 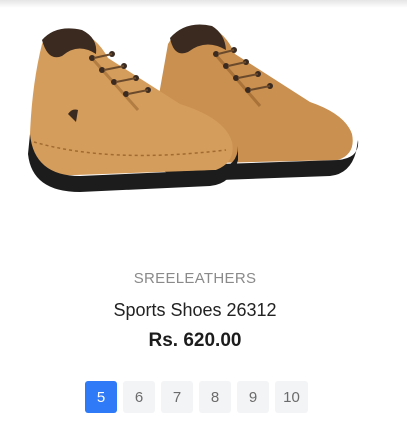 I want to click on page-button-9: 9, so click(x=253, y=397).